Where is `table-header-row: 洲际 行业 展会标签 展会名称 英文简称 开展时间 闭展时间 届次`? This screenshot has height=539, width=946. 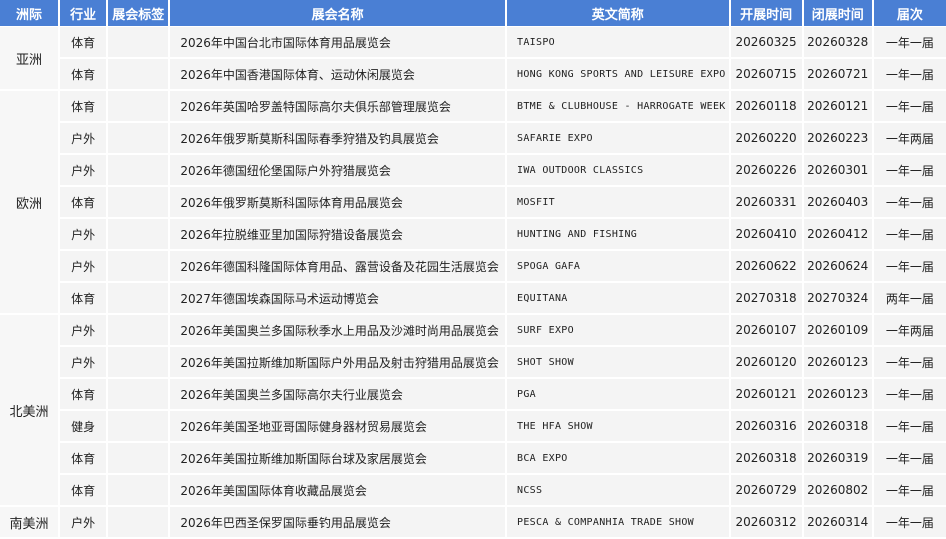
table-header-row: 洲际 行业 展会标签 展会名称 英文简称 开展时间 闭展时间 届次 is located at coordinates (473, 13).